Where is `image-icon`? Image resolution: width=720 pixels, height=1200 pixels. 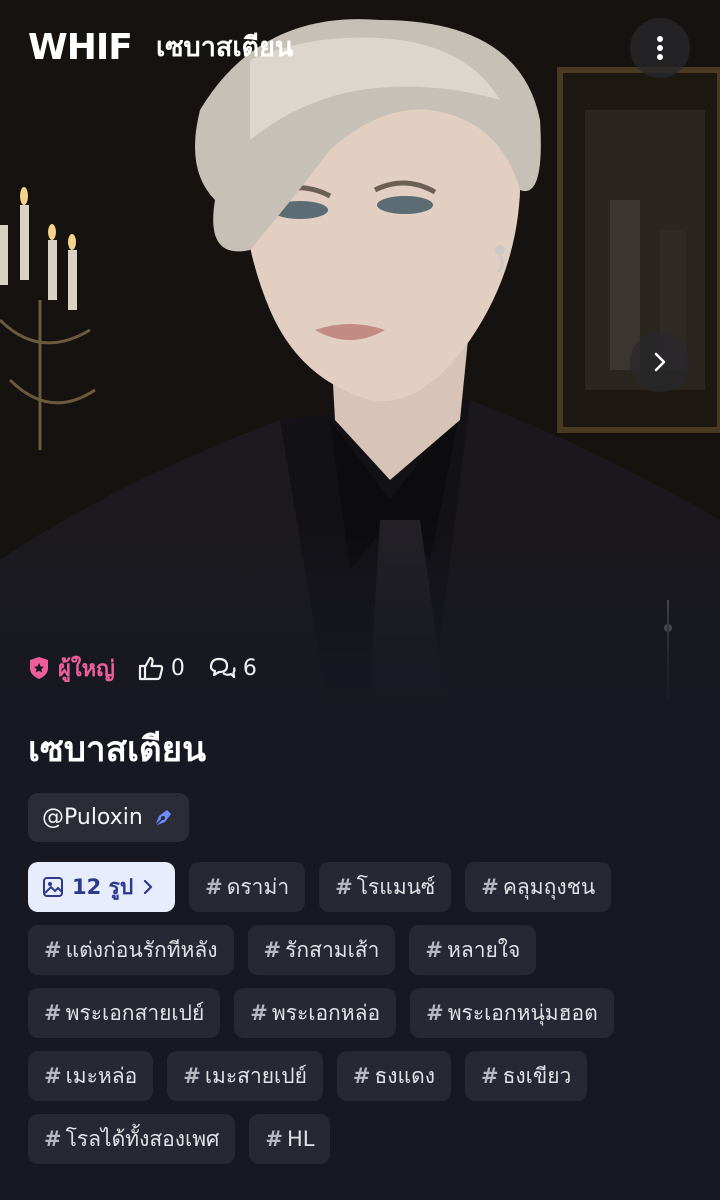
image-icon is located at coordinates (53, 887).